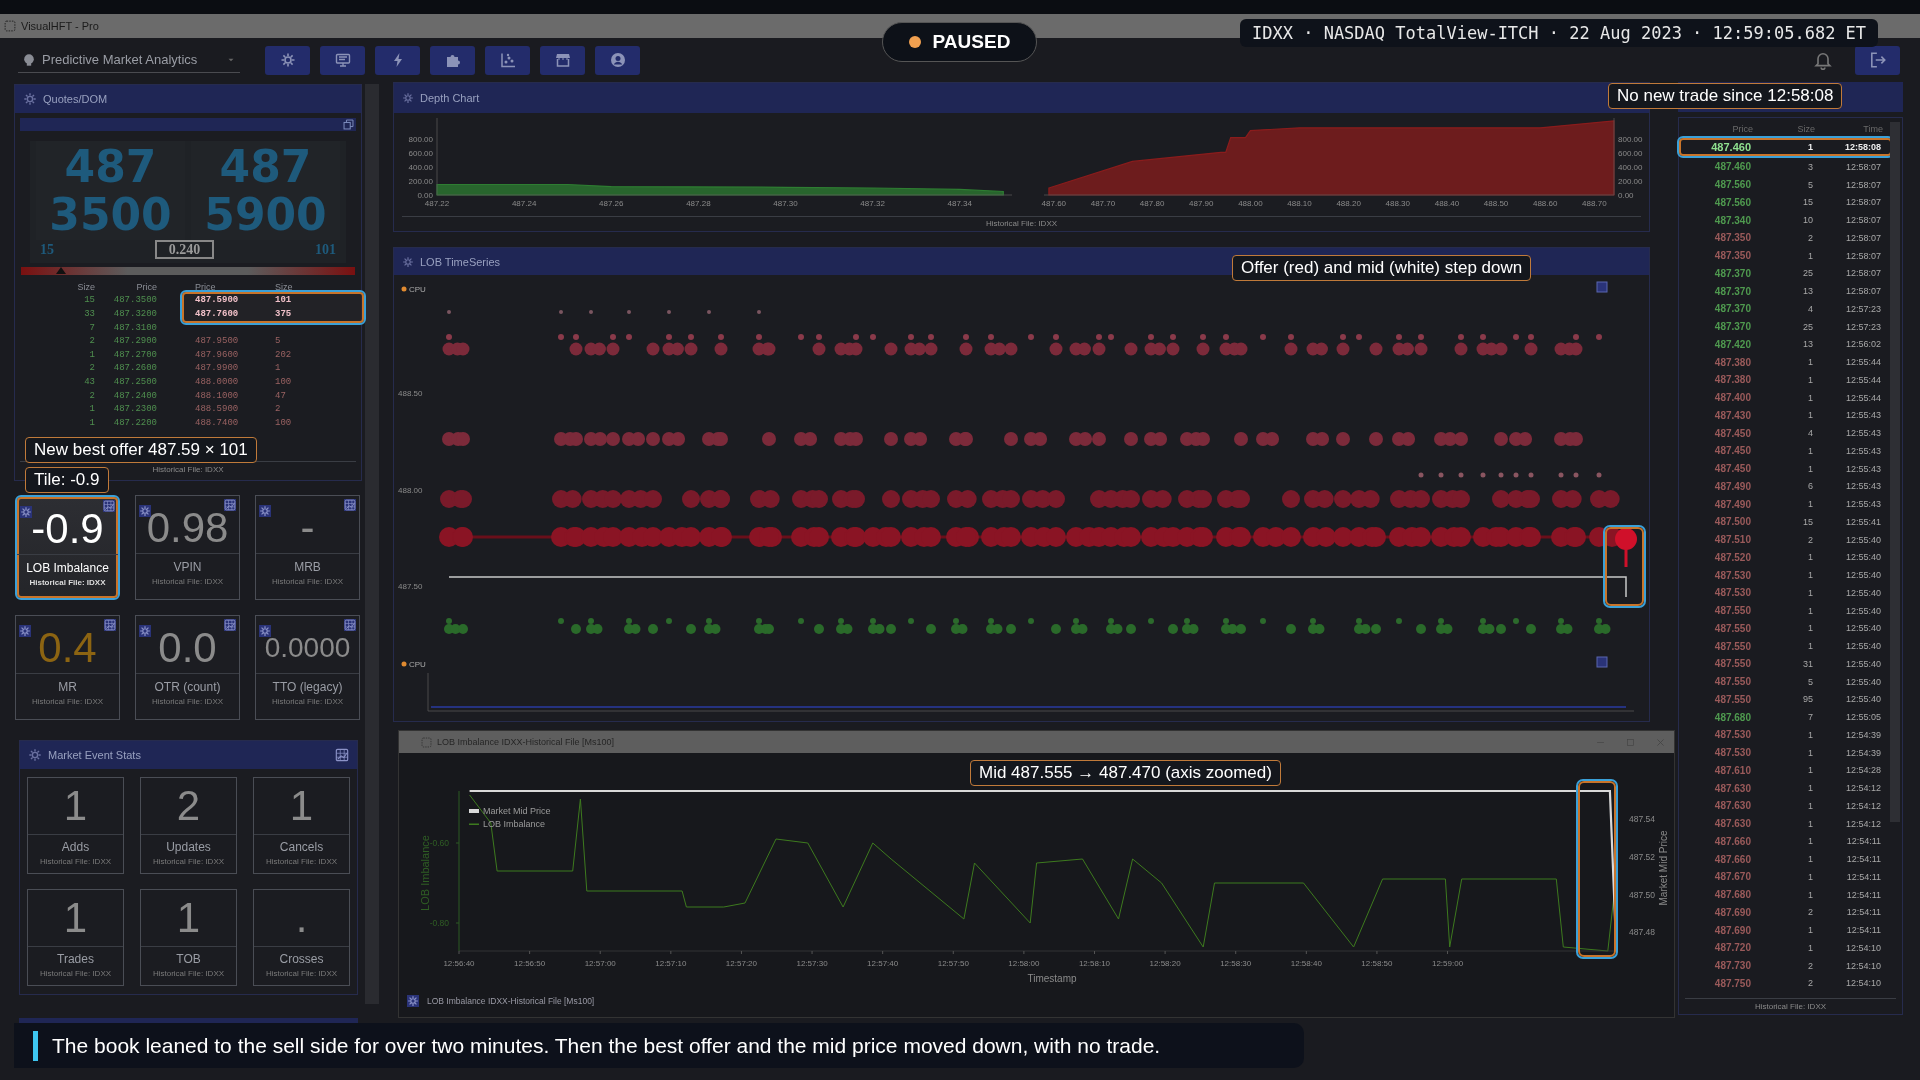  Describe the element at coordinates (1808, 663) in the screenshot. I see `table-cell-text: 31` at that location.